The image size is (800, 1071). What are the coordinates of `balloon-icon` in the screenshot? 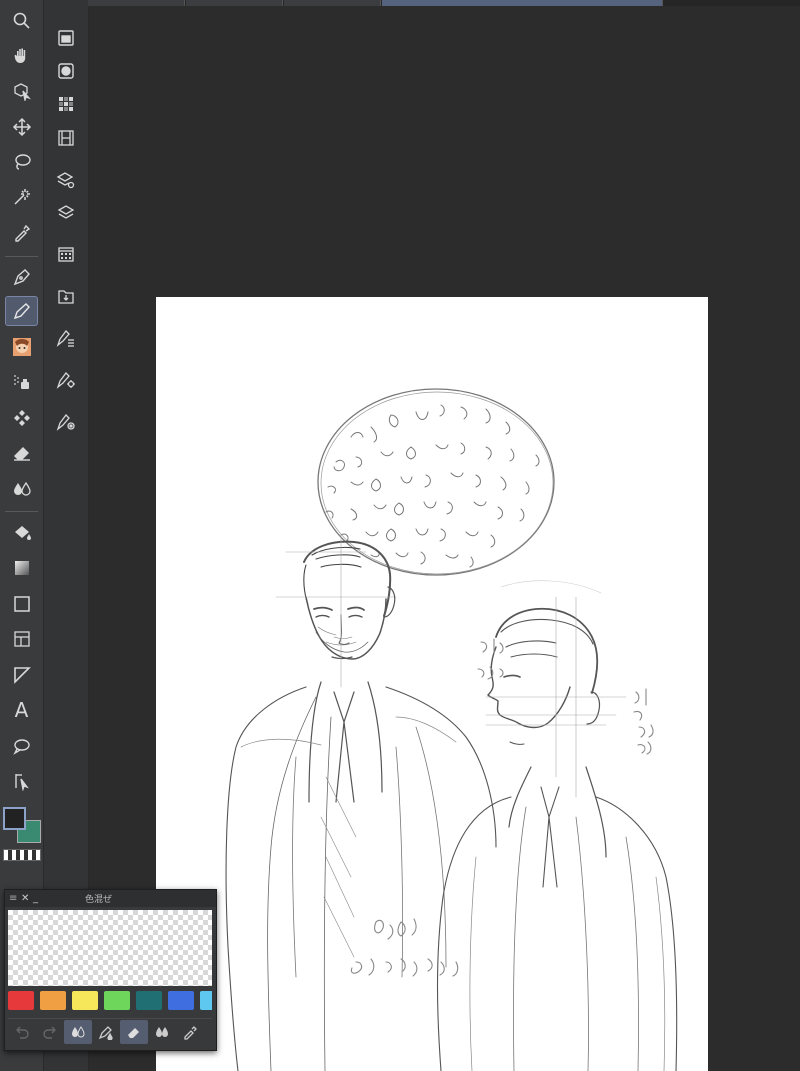 It's located at (21, 746).